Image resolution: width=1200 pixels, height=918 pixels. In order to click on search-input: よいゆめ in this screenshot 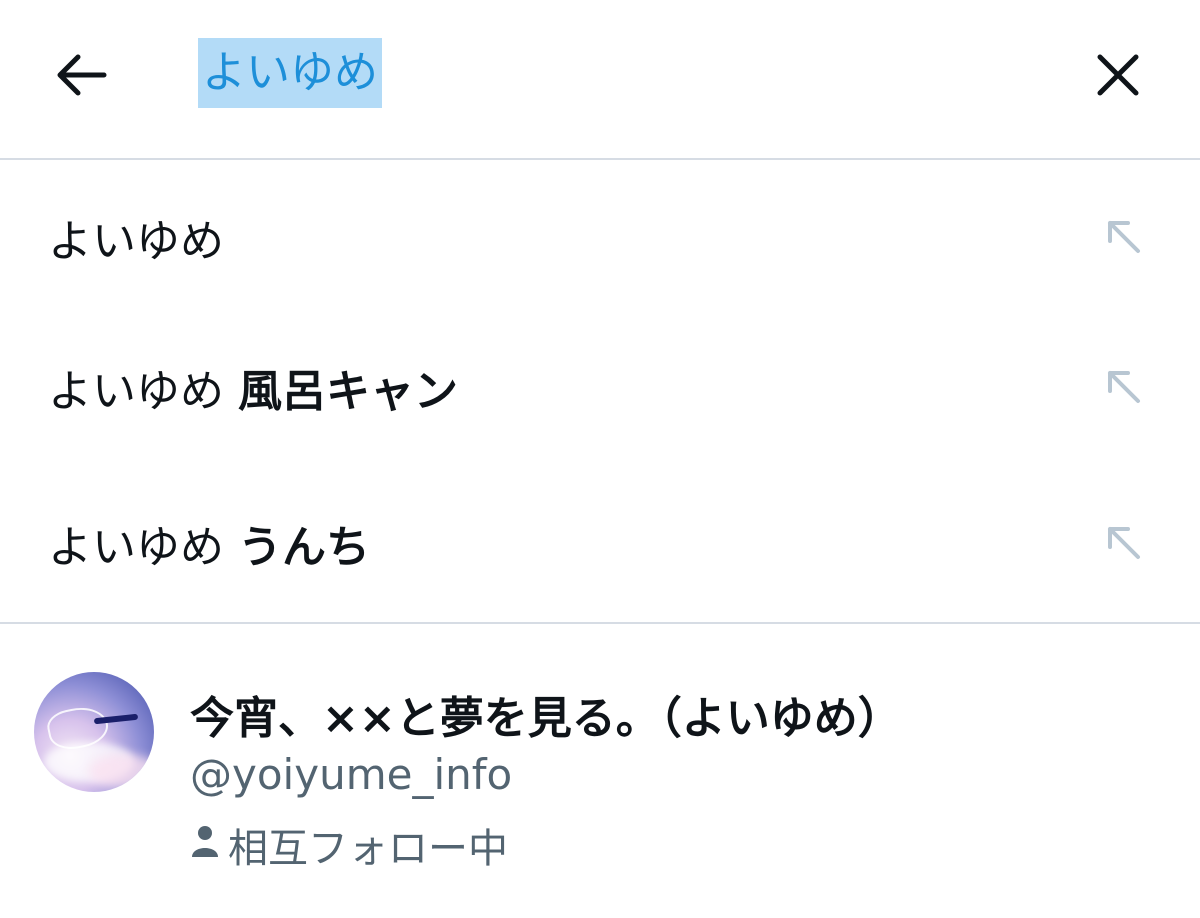, I will do `click(290, 73)`.